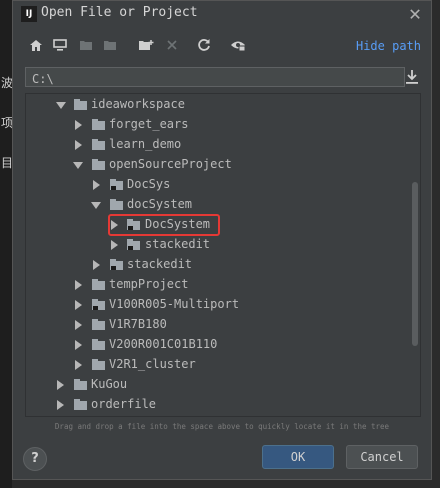 Image resolution: width=440 pixels, height=488 pixels. What do you see at coordinates (60, 45) in the screenshot?
I see `desktop-icon` at bounding box center [60, 45].